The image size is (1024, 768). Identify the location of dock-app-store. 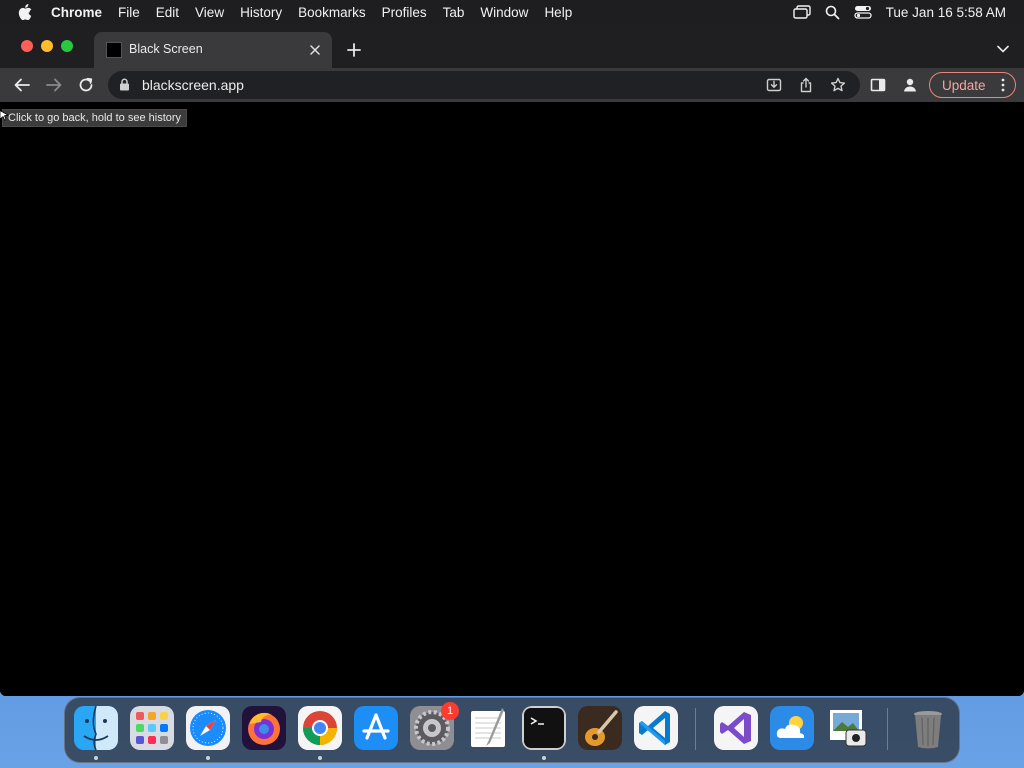
(376, 728).